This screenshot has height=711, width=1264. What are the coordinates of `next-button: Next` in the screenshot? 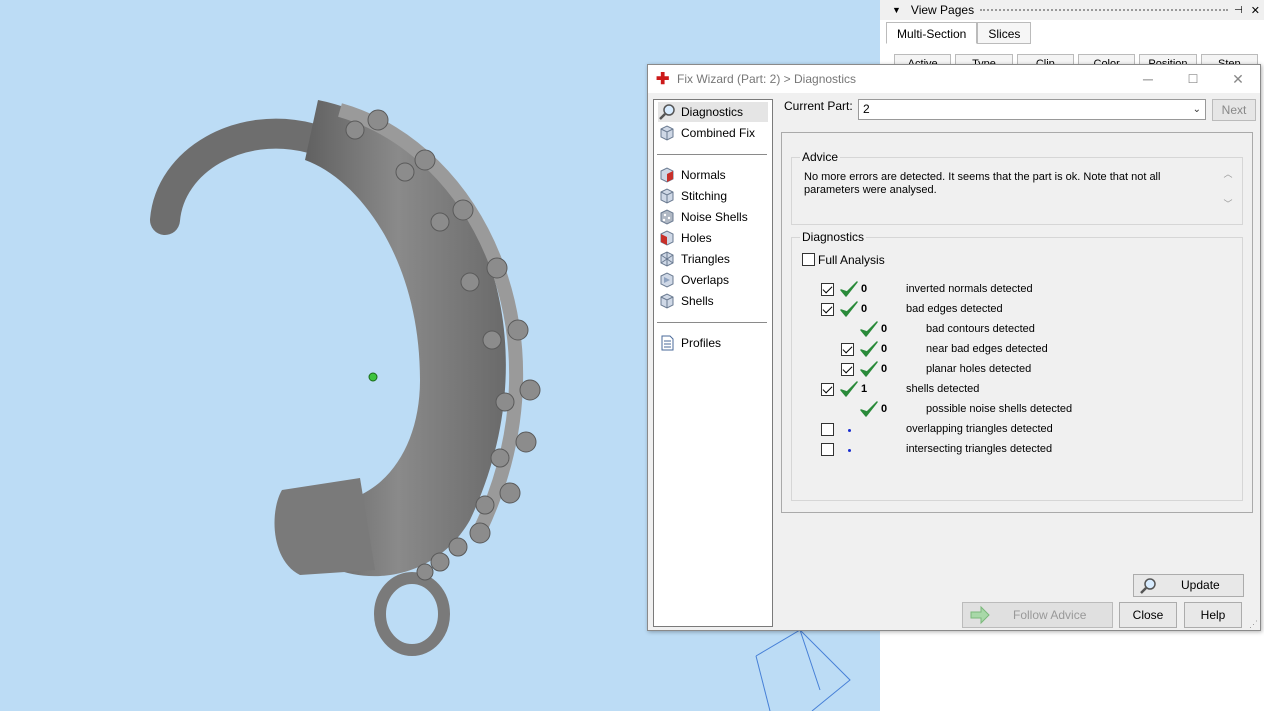 It's located at (1234, 110).